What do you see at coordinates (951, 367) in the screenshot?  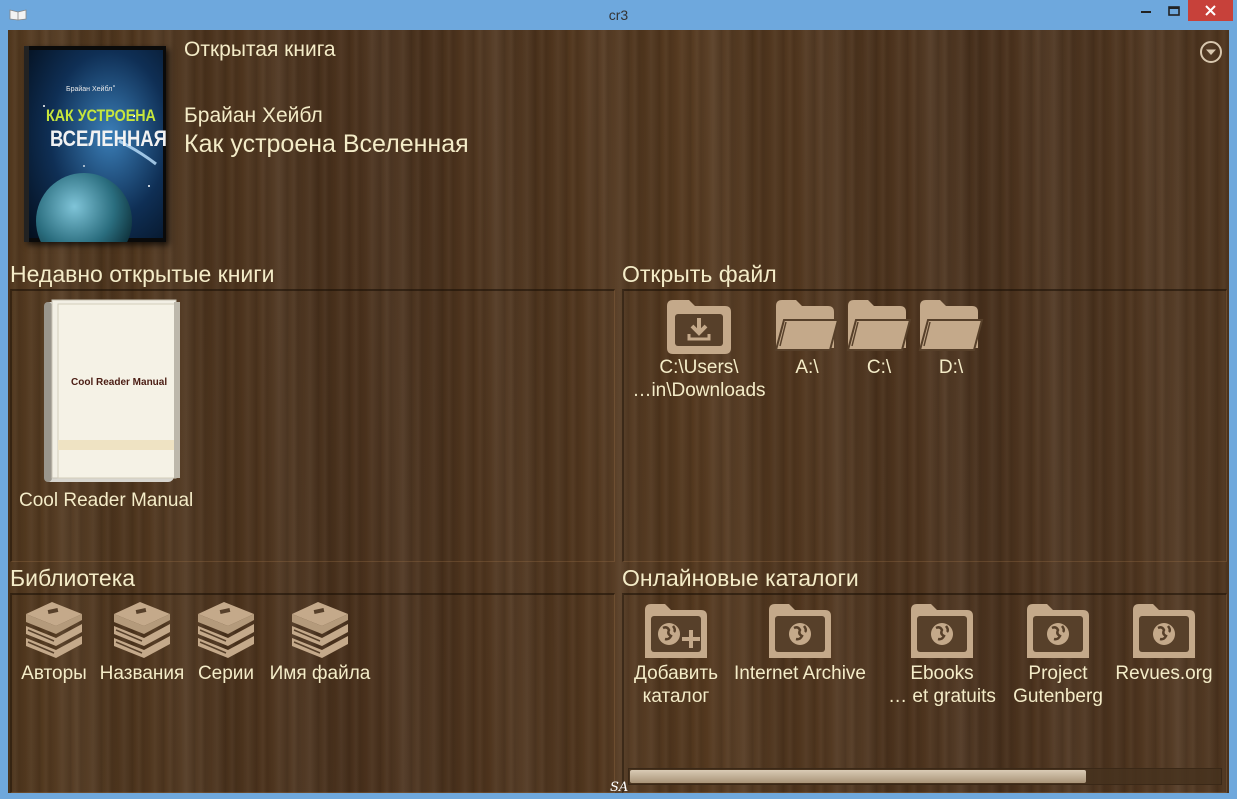 I see `drive-label: D:\` at bounding box center [951, 367].